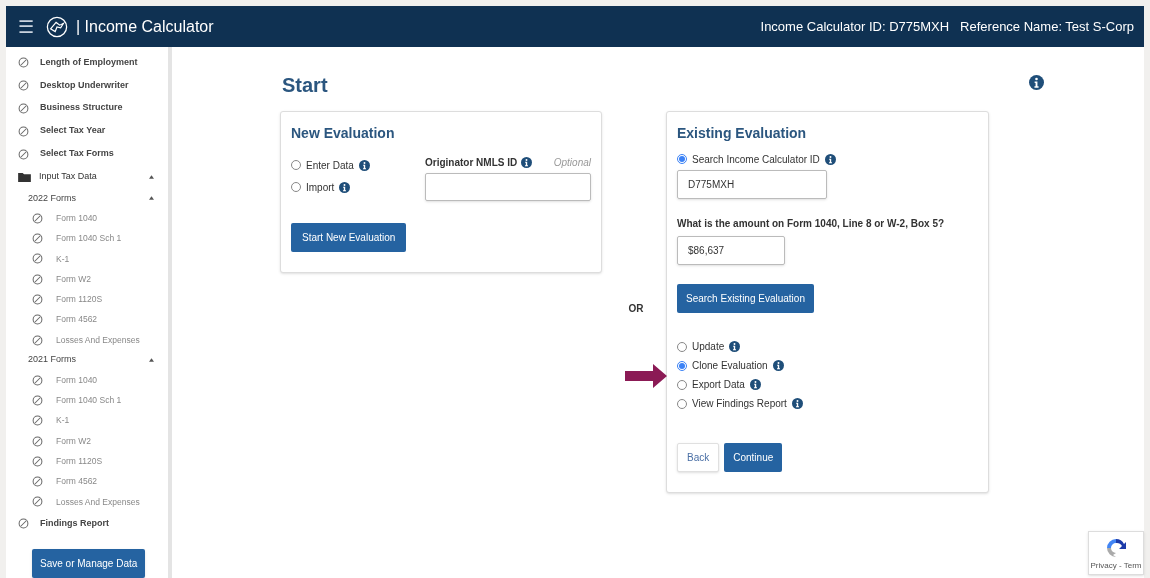  Describe the element at coordinates (86, 523) in the screenshot. I see `sidebar-item: Findings Report` at that location.